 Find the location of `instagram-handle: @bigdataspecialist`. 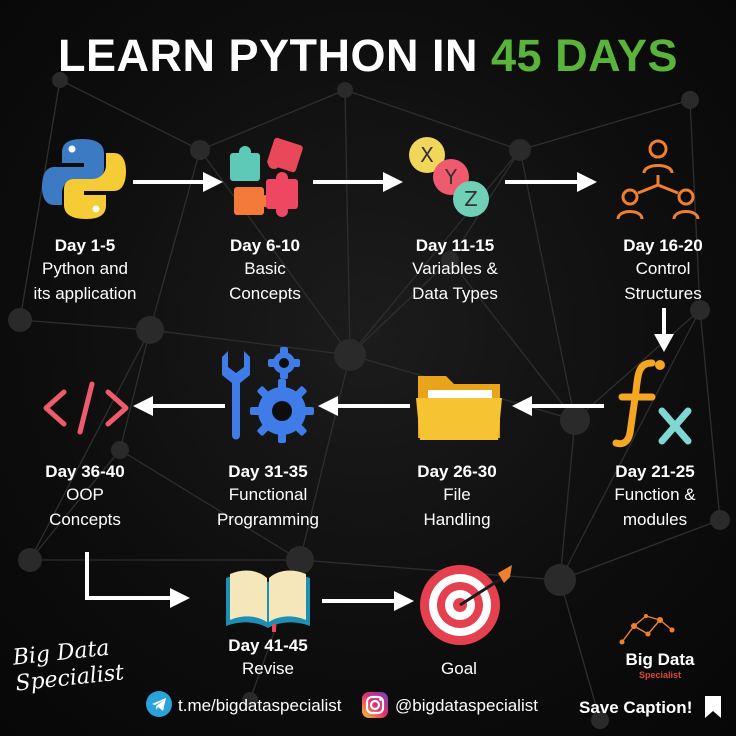

instagram-handle: @bigdataspecialist is located at coordinates (466, 706).